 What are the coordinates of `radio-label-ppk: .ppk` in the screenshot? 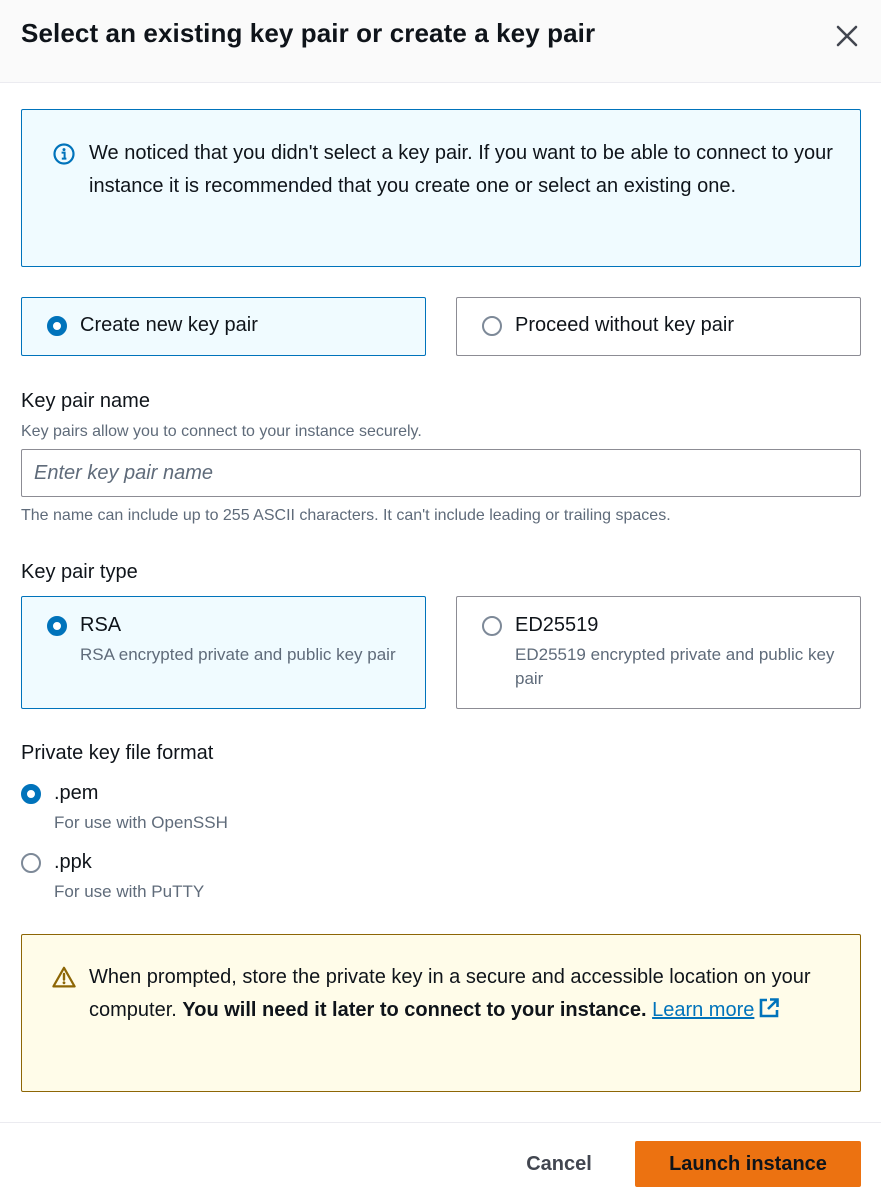 It's located at (73, 862).